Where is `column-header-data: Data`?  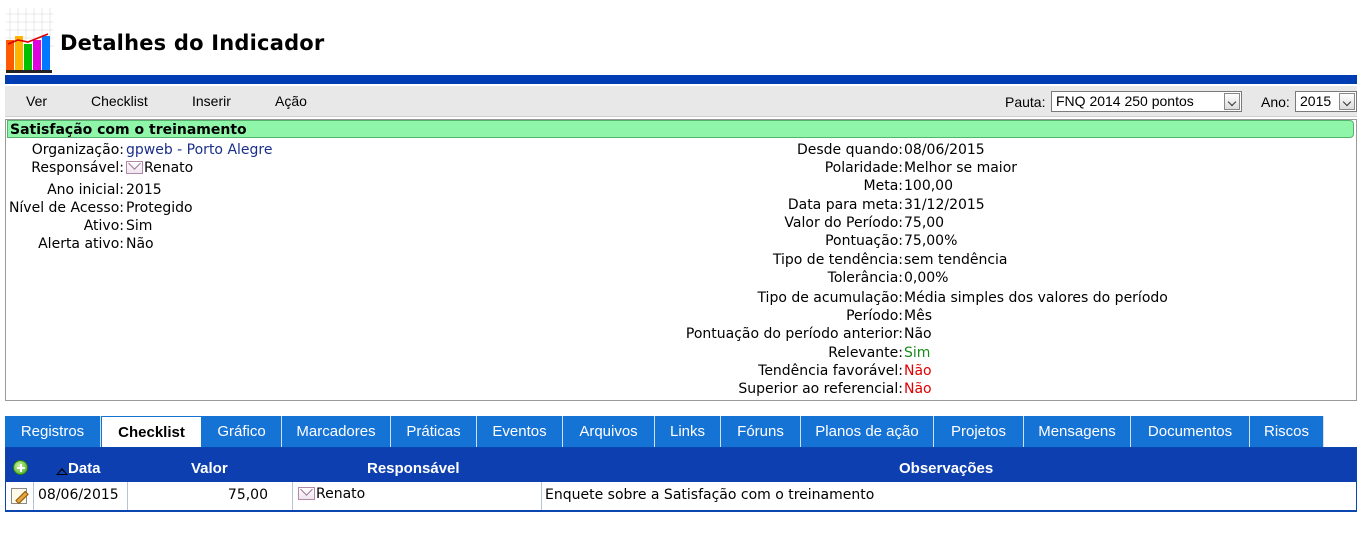 column-header-data: Data is located at coordinates (84, 468).